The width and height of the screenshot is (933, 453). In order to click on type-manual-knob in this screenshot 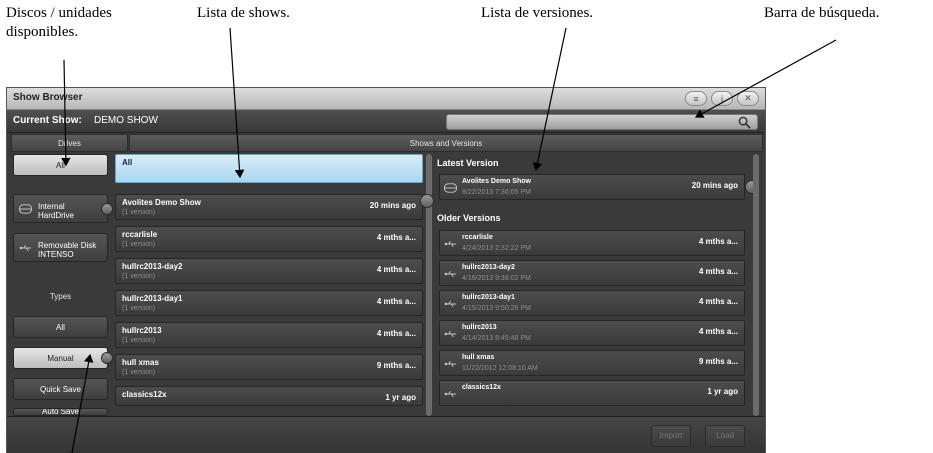, I will do `click(107, 358)`.